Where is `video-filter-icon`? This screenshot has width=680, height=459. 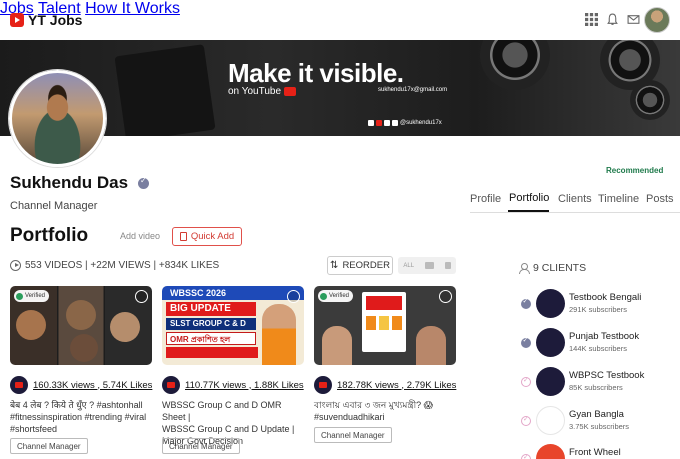
video-filter-icon is located at coordinates (429, 265).